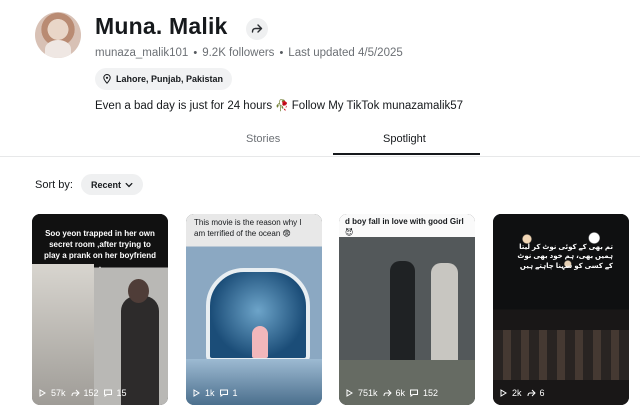 The width and height of the screenshot is (640, 412). Describe the element at coordinates (129, 184) in the screenshot. I see `chevron-down-icon` at that location.